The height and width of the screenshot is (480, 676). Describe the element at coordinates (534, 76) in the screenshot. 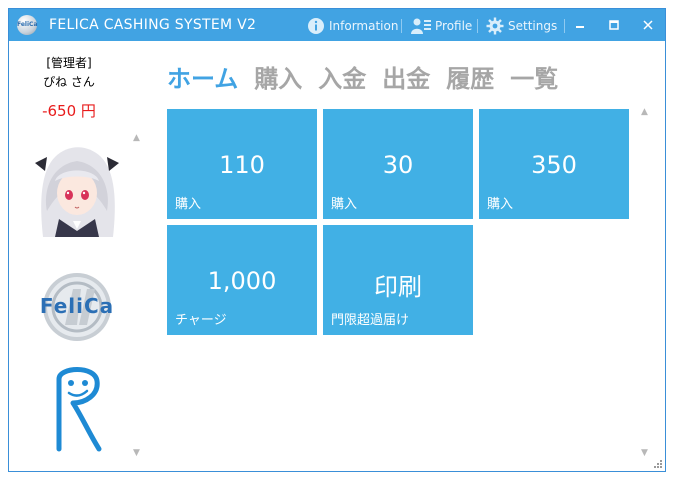

I see `tab-list: 一覧` at that location.